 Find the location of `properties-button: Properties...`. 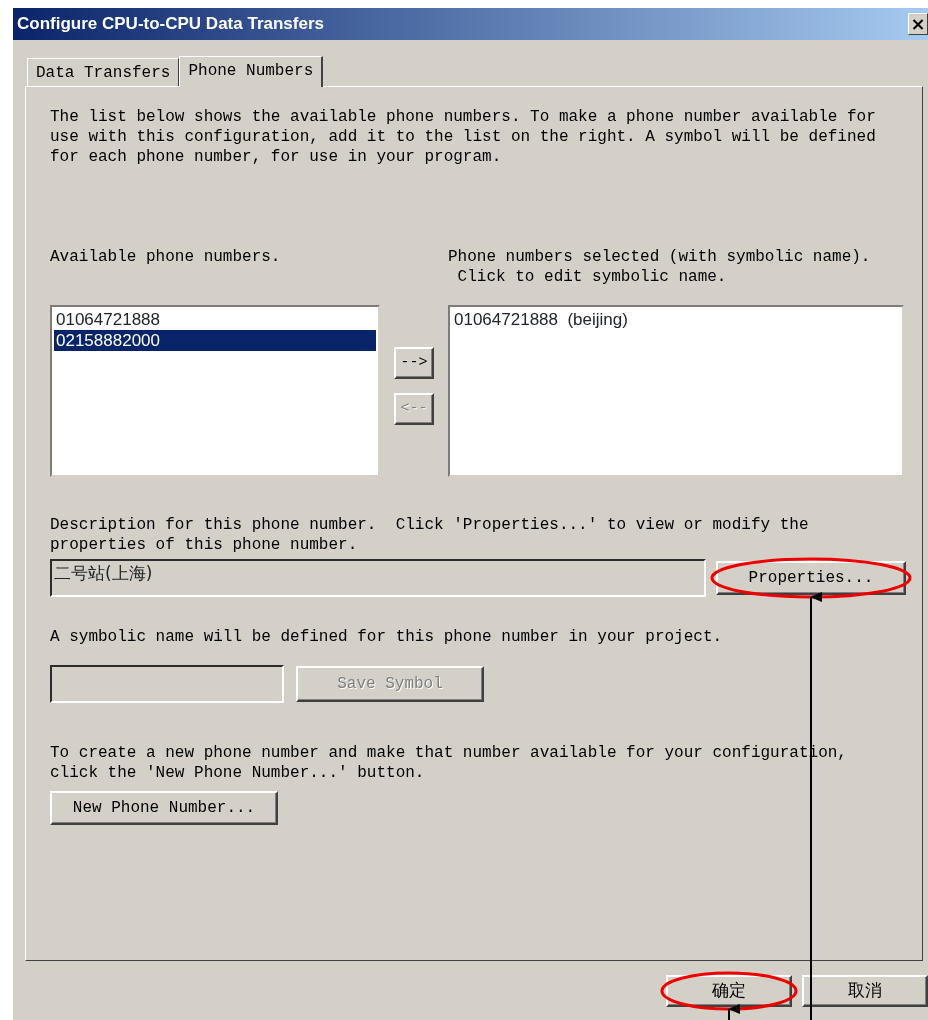

properties-button: Properties... is located at coordinates (811, 578).